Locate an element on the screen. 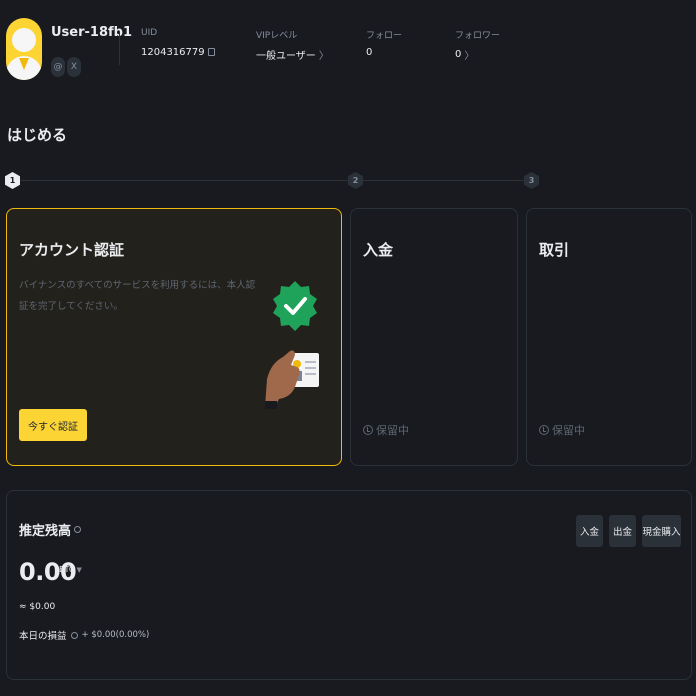  follow-value: 0 is located at coordinates (369, 52).